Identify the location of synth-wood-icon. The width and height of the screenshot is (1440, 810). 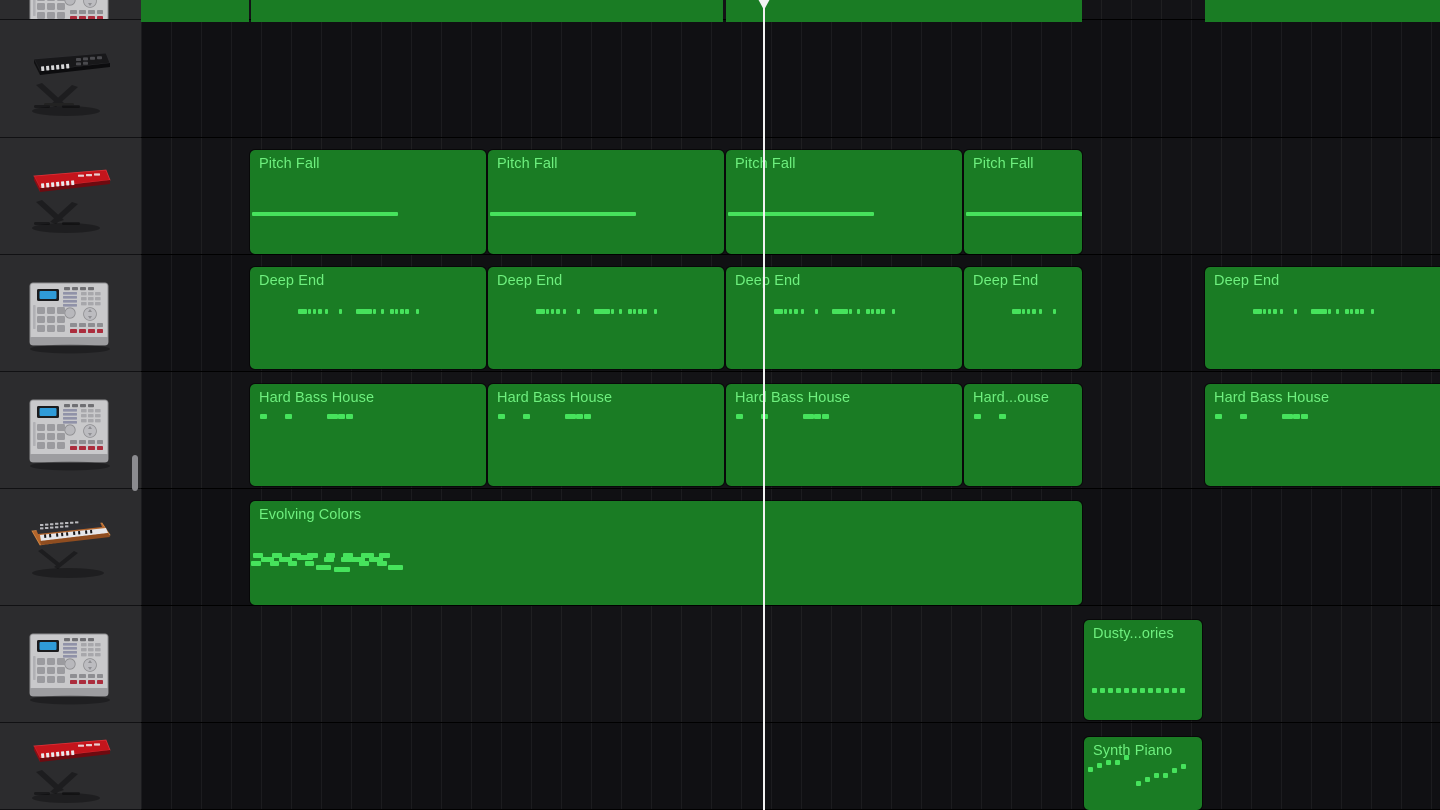
(69, 547).